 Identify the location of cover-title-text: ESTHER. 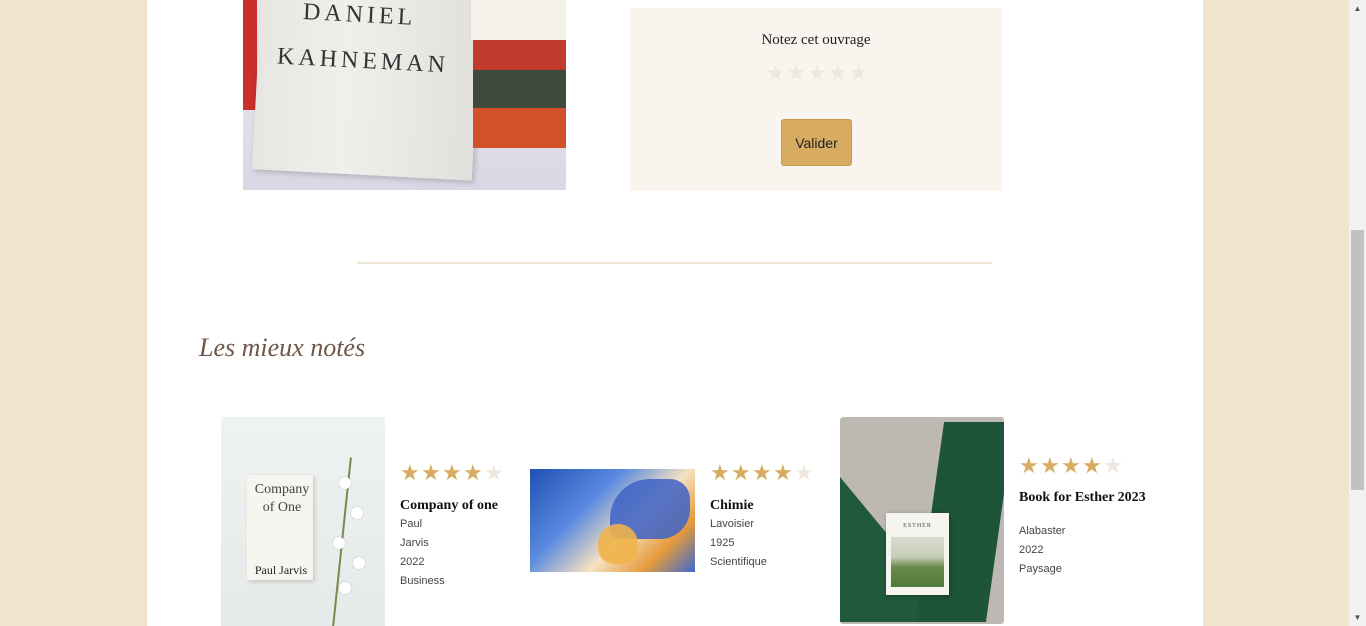
(917, 526).